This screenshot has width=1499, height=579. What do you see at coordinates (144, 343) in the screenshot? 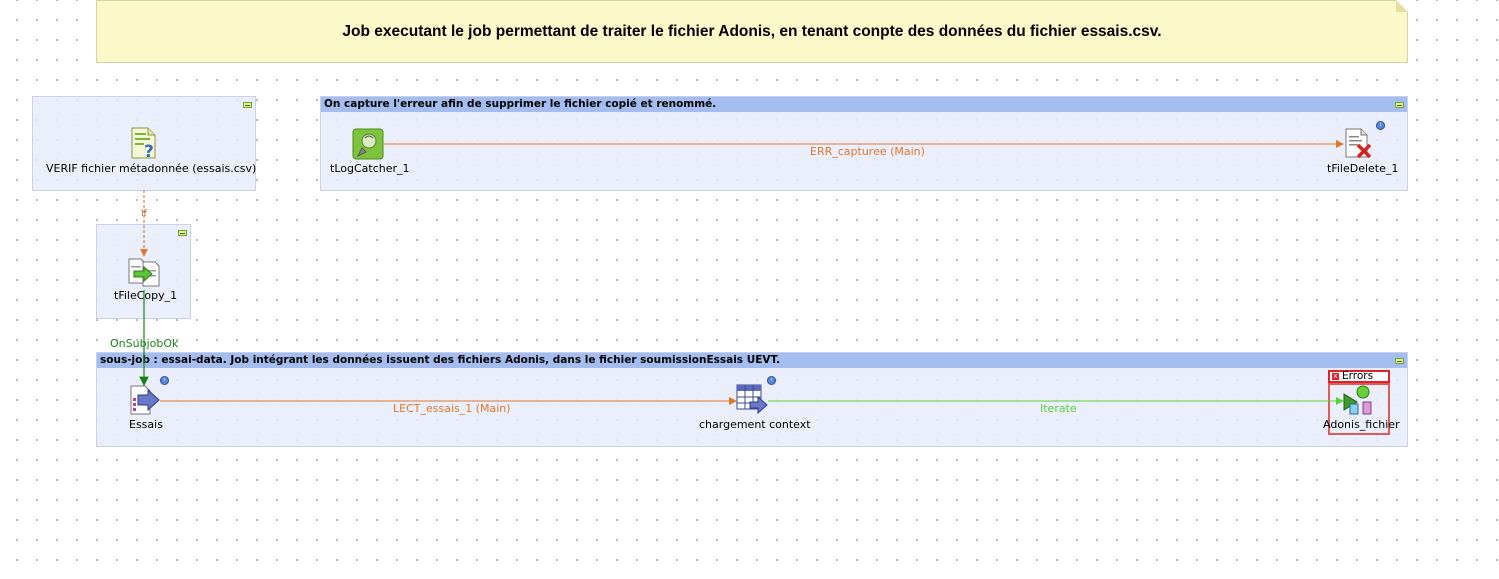
I see `onsubjobok-label: OnSubjobOk` at bounding box center [144, 343].